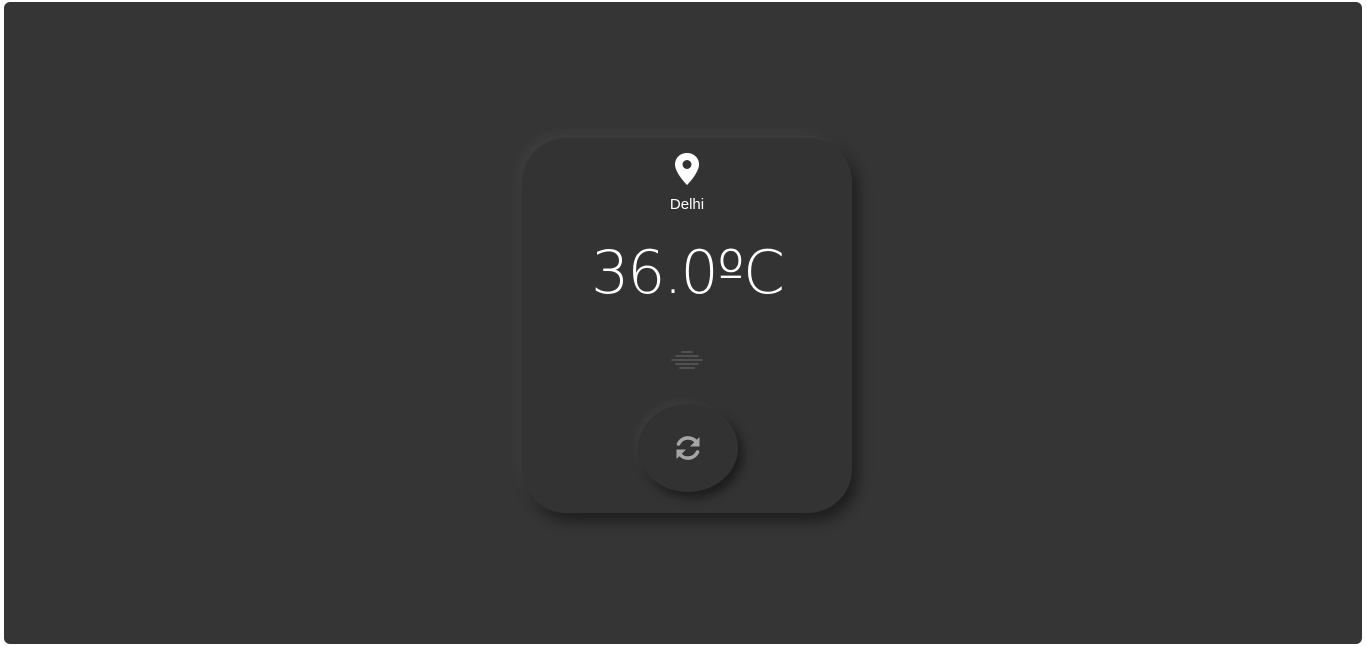  What do you see at coordinates (687, 204) in the screenshot?
I see `city-name: Delhi` at bounding box center [687, 204].